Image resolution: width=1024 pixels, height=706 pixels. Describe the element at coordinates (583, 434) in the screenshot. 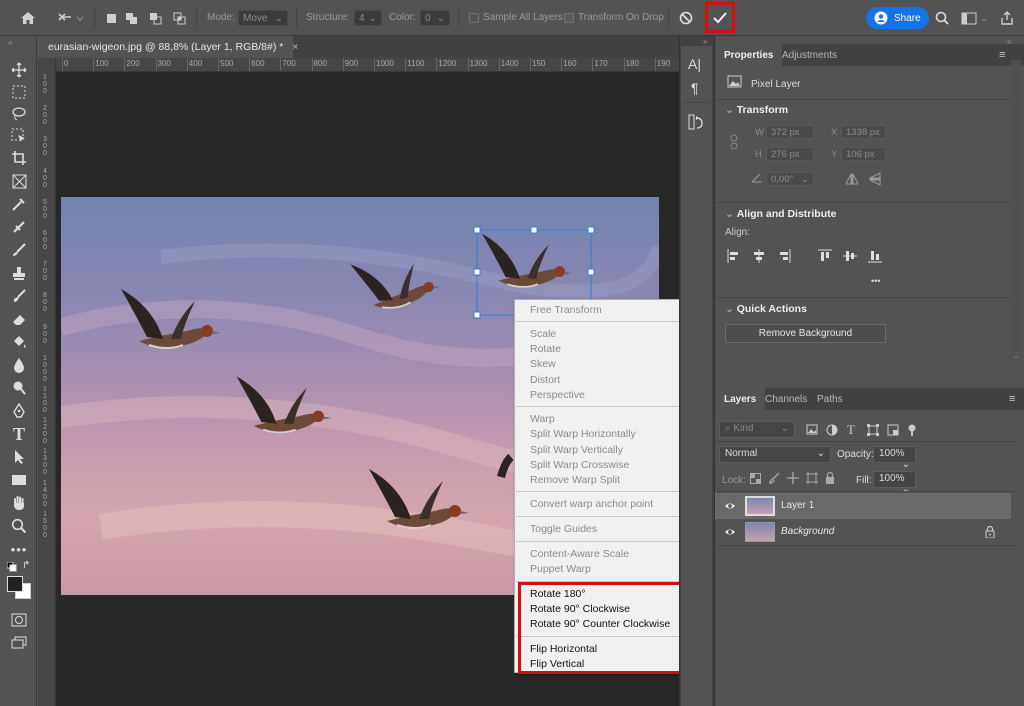

I see `menu-item-split-warp-horizontally: Split Warp Horizontally` at that location.